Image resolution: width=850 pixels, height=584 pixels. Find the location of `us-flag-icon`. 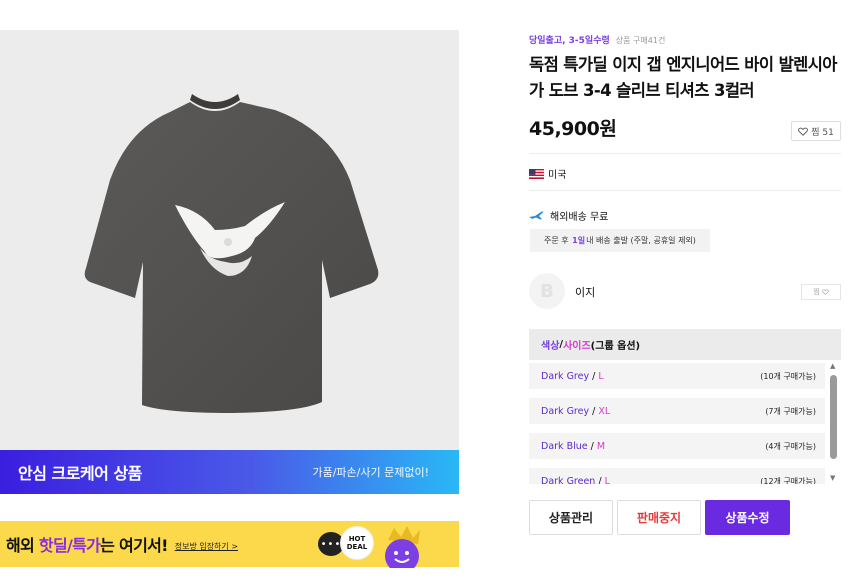

us-flag-icon is located at coordinates (536, 173).